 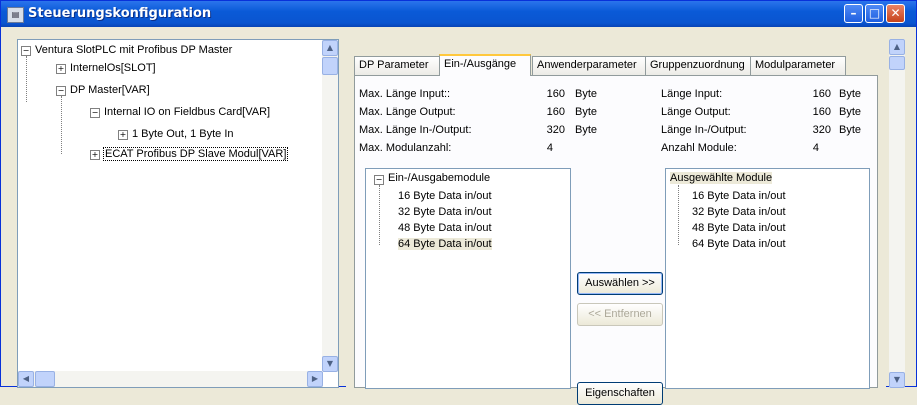 I want to click on tab-anwenderparameter: Anwenderparameter, so click(x=589, y=65).